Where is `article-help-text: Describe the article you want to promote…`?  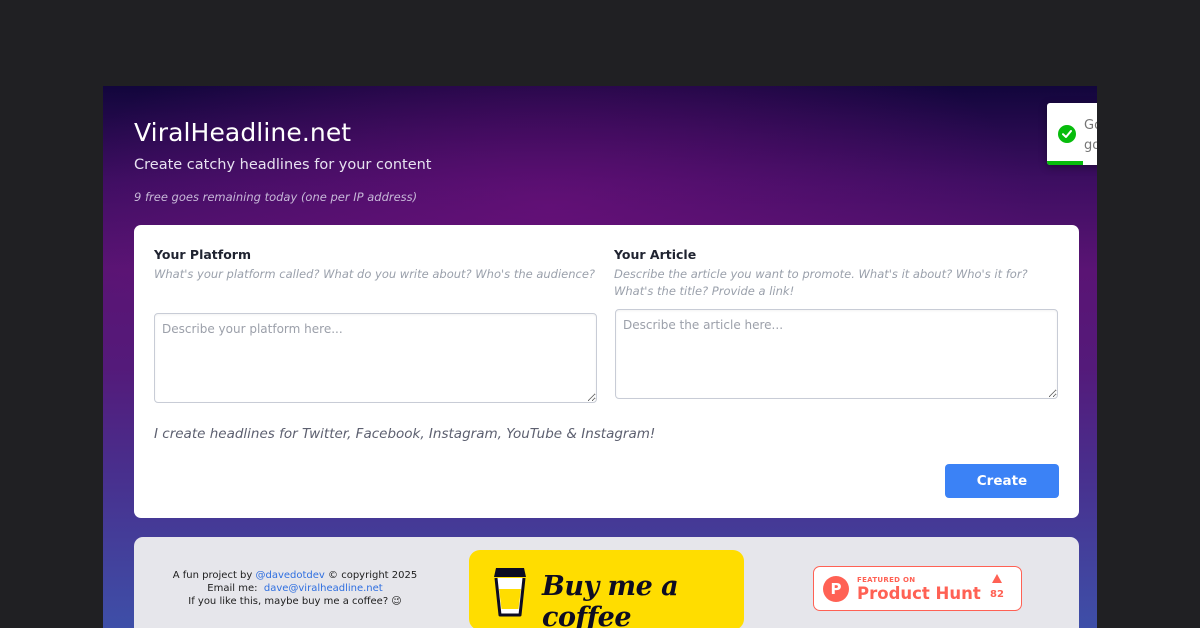 article-help-text: Describe the article you want to promote… is located at coordinates (821, 282).